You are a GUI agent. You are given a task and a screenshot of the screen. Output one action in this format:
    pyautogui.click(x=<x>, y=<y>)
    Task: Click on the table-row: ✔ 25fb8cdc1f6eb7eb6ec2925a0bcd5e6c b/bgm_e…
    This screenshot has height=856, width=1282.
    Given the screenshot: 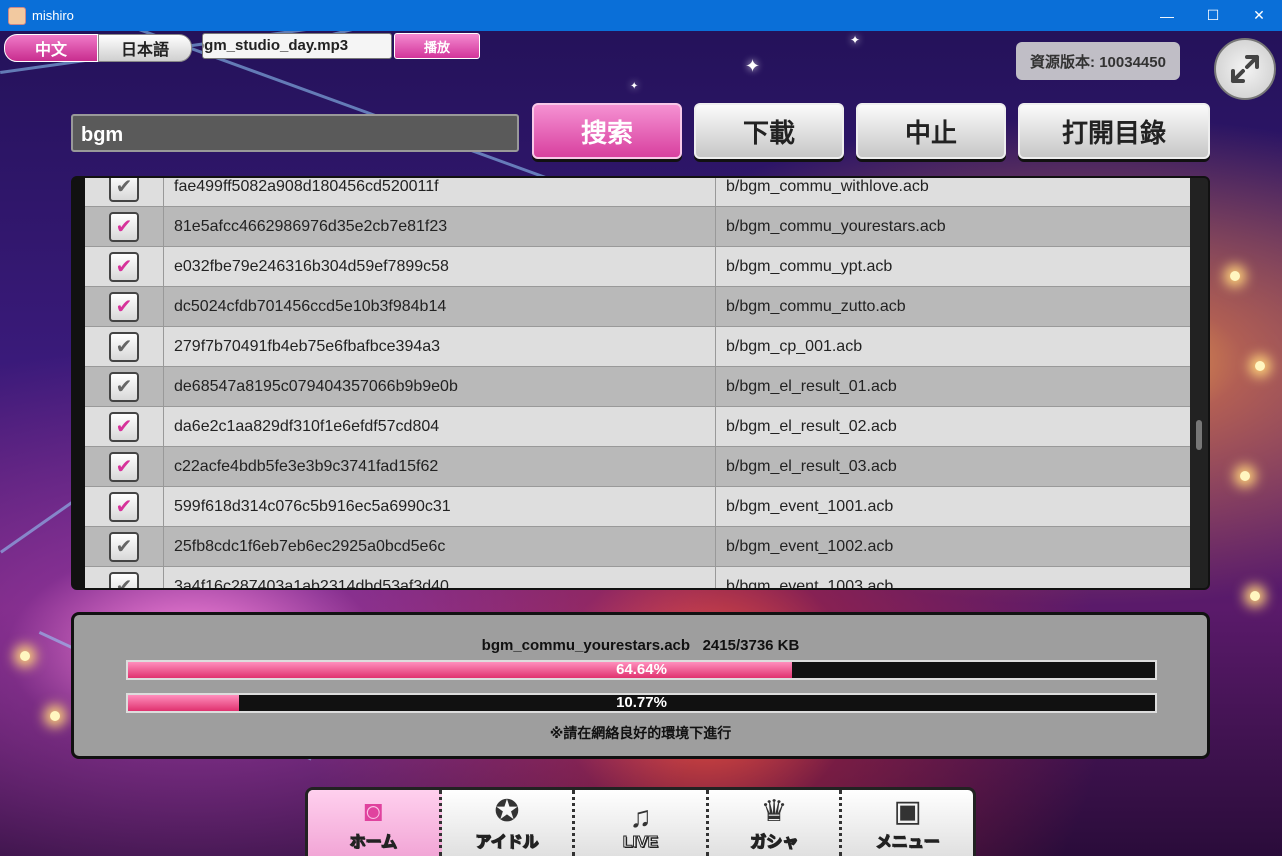 What is the action you would take?
    pyautogui.click(x=638, y=547)
    